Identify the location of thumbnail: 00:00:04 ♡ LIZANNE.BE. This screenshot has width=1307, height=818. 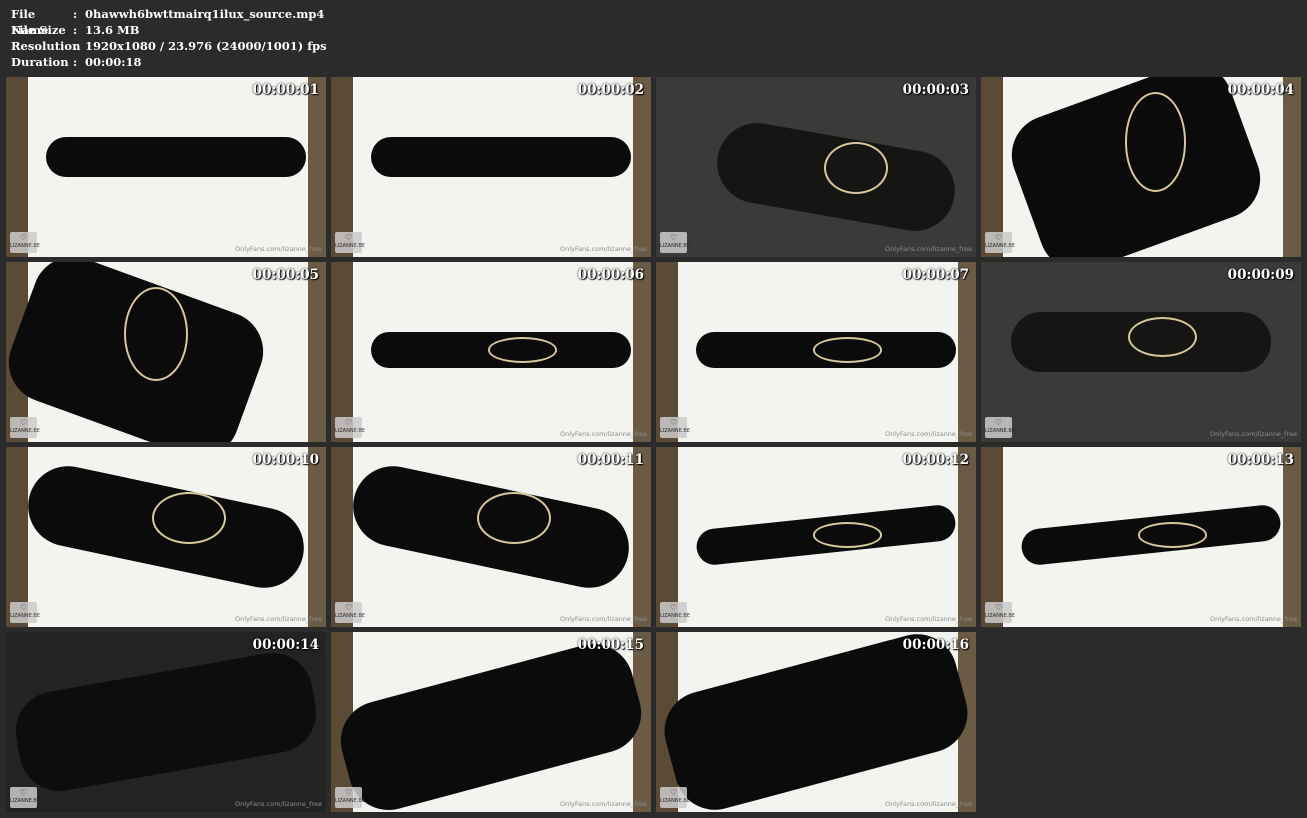
(1141, 167).